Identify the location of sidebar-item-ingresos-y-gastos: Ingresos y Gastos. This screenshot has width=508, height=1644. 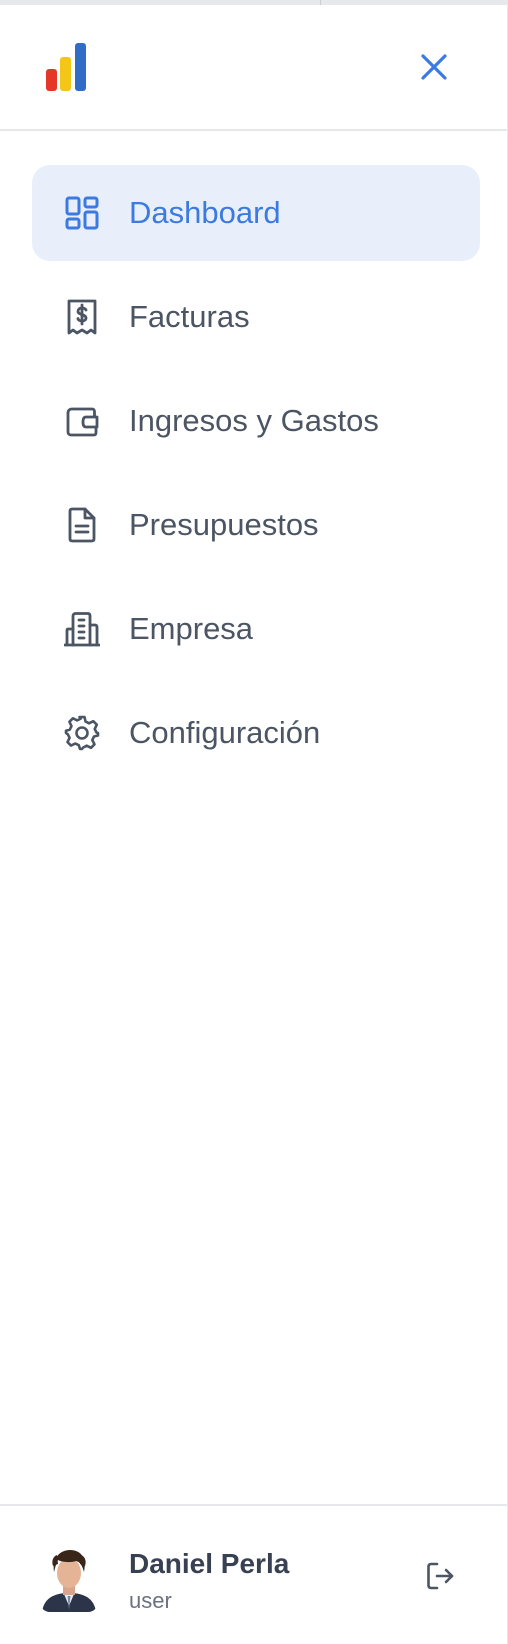
(256, 421).